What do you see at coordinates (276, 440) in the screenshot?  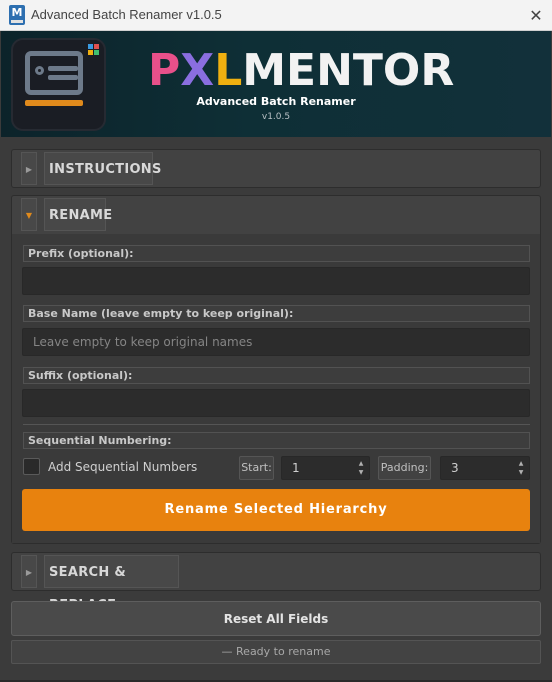 I see `sequential-numbering-label: Sequential Numbering:` at bounding box center [276, 440].